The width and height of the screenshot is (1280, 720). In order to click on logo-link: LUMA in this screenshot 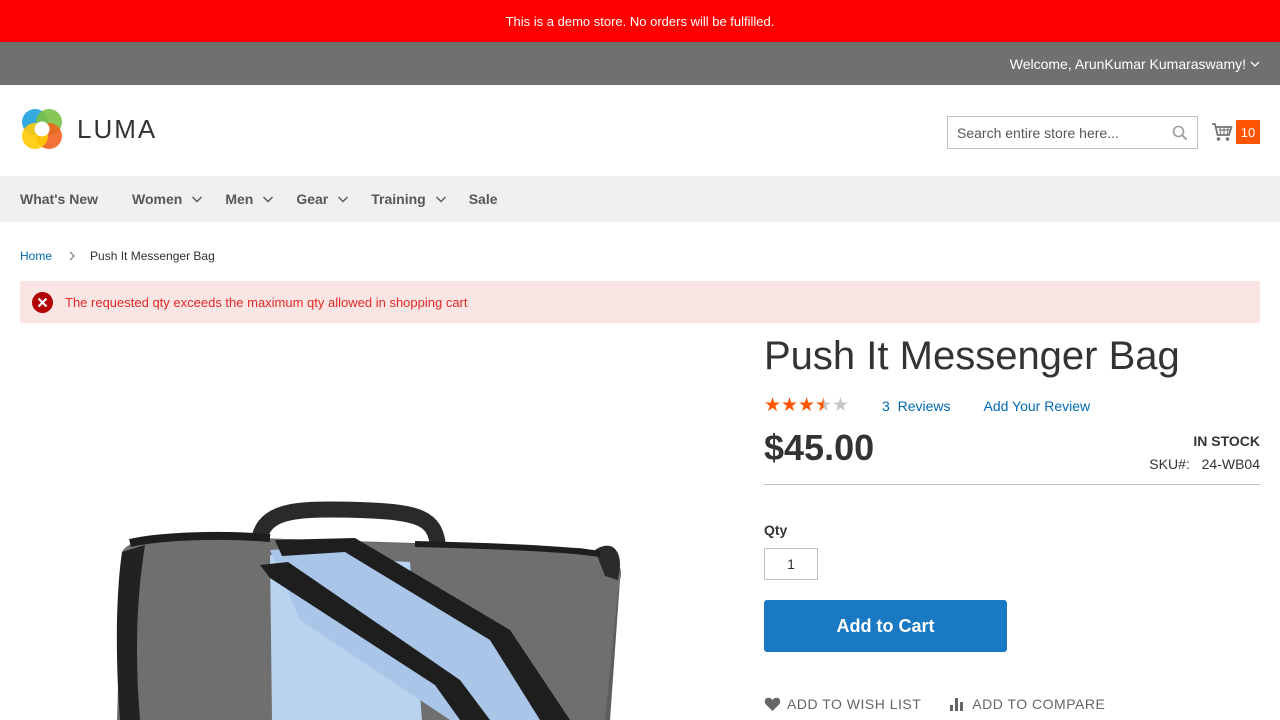, I will do `click(88, 129)`.